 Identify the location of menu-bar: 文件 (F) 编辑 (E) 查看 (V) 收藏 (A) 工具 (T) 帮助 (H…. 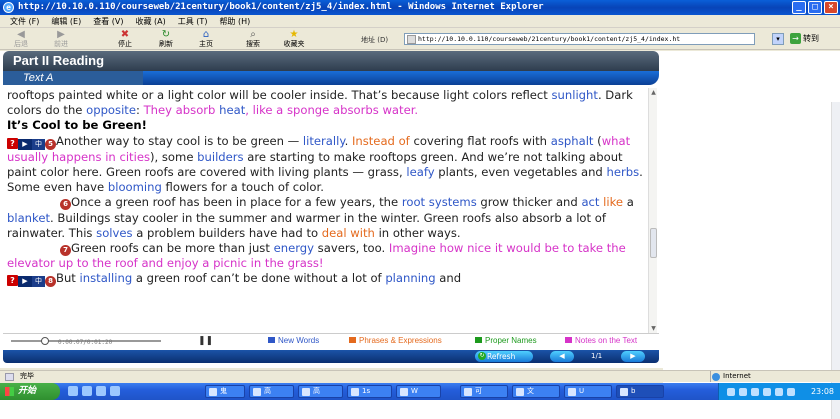
(420, 21).